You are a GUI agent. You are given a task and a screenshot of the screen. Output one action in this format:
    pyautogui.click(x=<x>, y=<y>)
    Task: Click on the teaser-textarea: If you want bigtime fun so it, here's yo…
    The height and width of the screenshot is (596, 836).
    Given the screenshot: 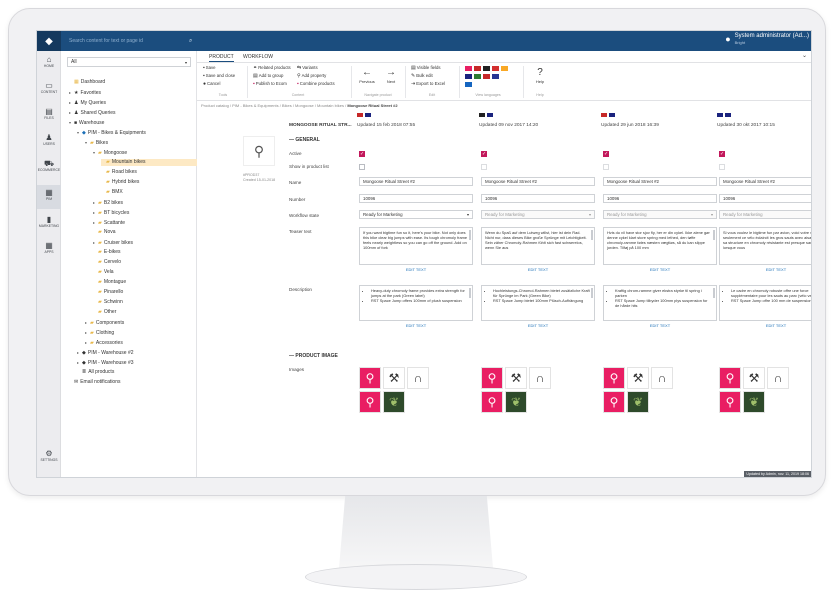 What is the action you would take?
    pyautogui.click(x=416, y=246)
    